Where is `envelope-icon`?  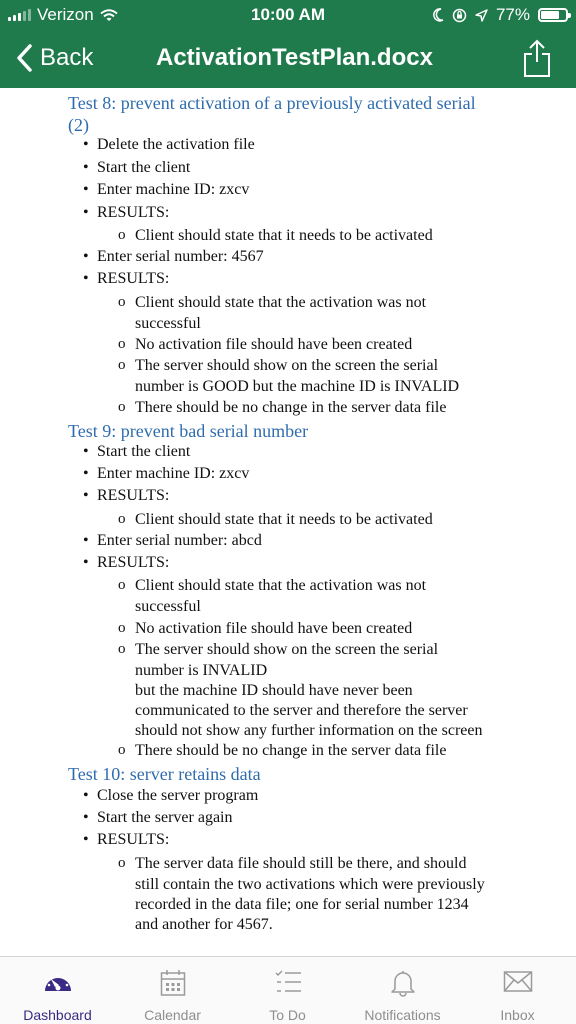 envelope-icon is located at coordinates (517, 984).